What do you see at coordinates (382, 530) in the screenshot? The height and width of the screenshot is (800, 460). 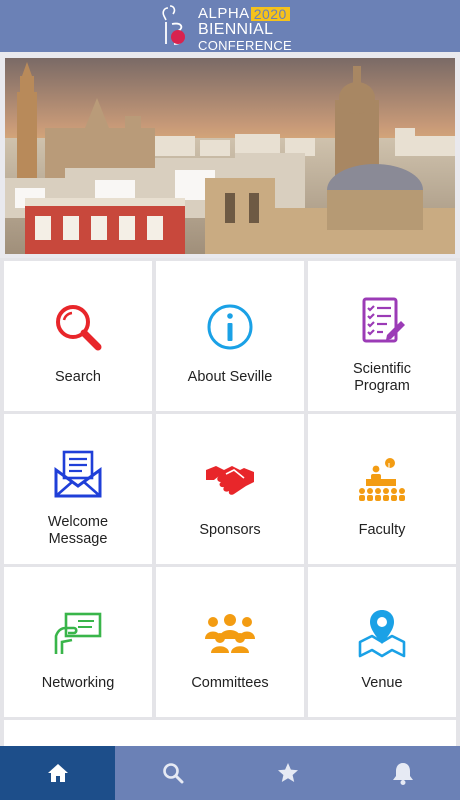 I see `menu-label-faculty: Faculty` at bounding box center [382, 530].